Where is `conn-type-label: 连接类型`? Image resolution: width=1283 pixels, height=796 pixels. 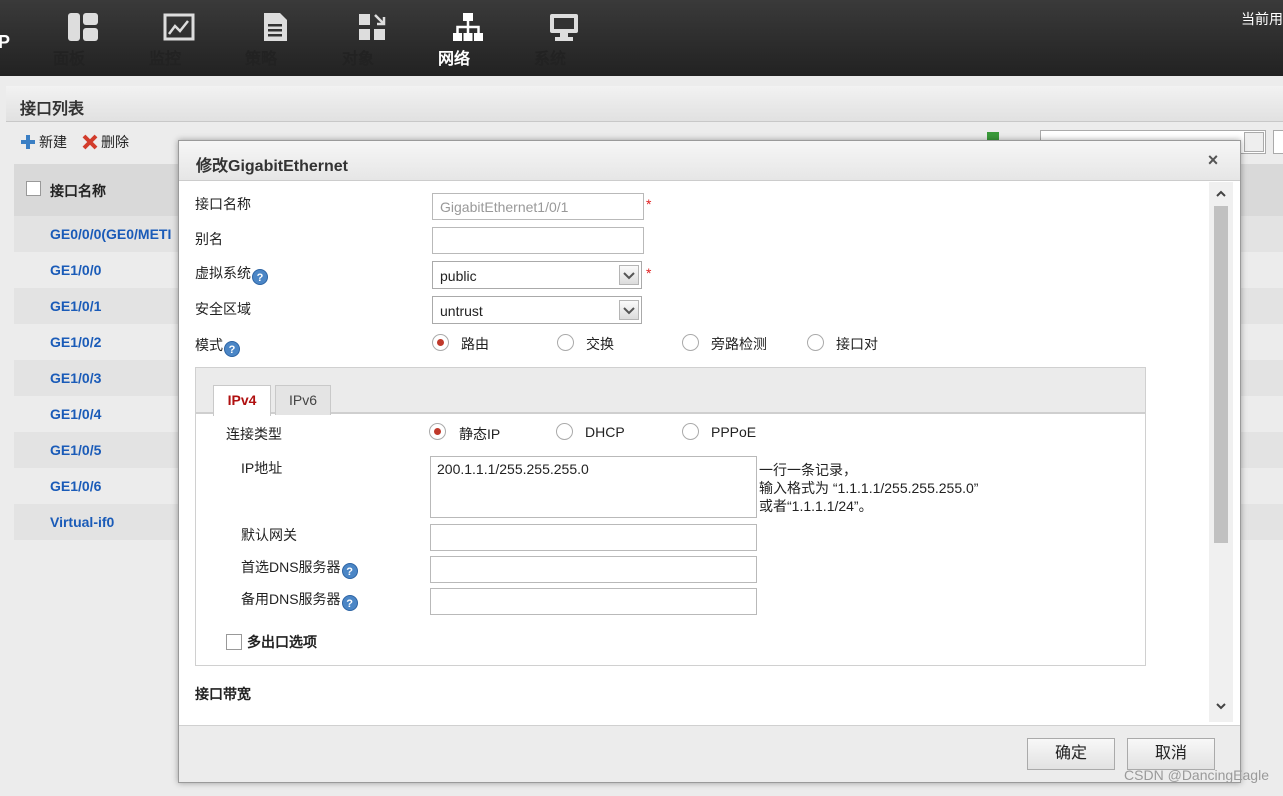 conn-type-label: 连接类型 is located at coordinates (254, 434).